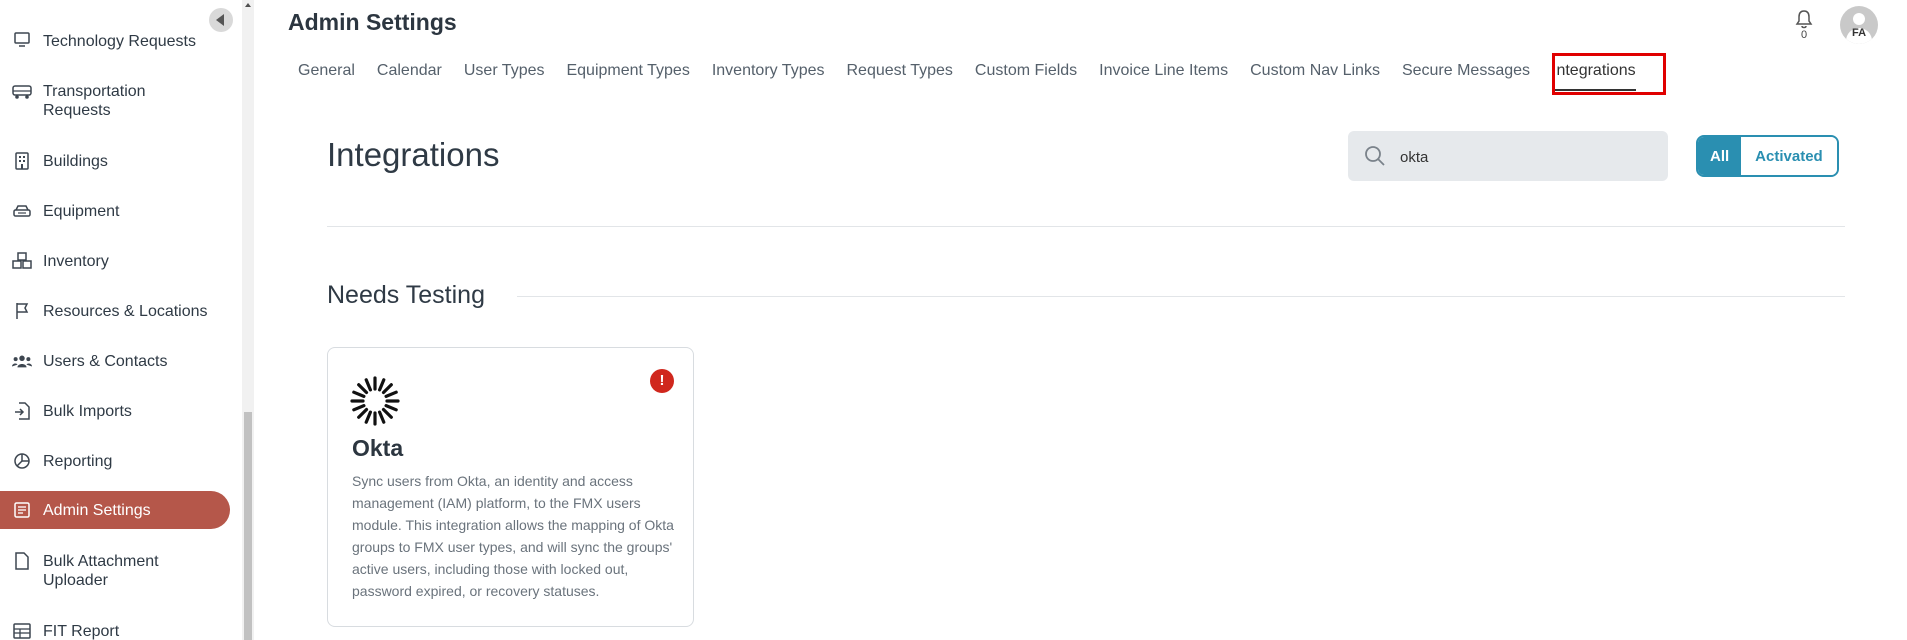 This screenshot has height=640, width=1907. I want to click on tab-user-types: User Types, so click(504, 74).